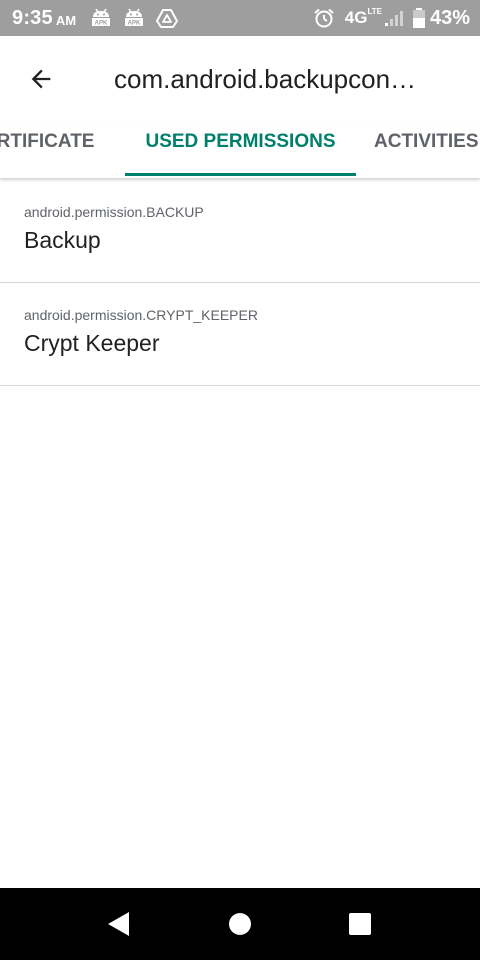 Image resolution: width=480 pixels, height=960 pixels. Describe the element at coordinates (47, 150) in the screenshot. I see `tab-certificate: ERTIFICATE` at that location.